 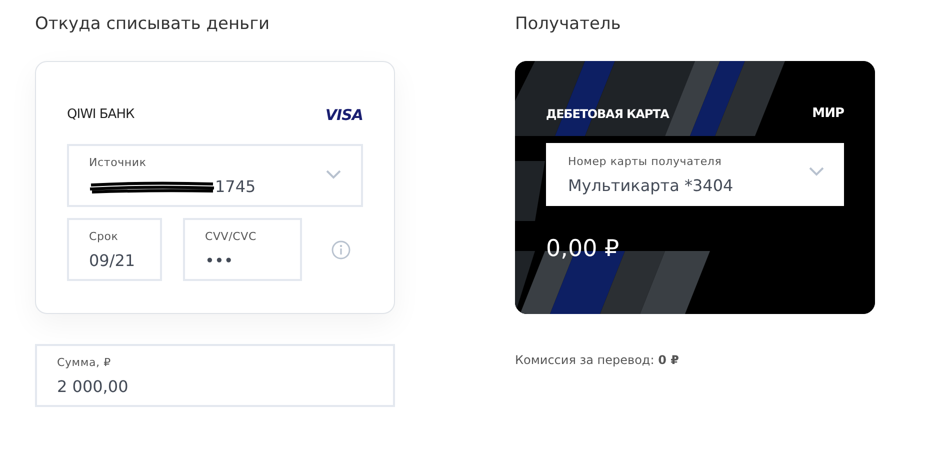 I want to click on field-value: 1745, so click(x=235, y=187).